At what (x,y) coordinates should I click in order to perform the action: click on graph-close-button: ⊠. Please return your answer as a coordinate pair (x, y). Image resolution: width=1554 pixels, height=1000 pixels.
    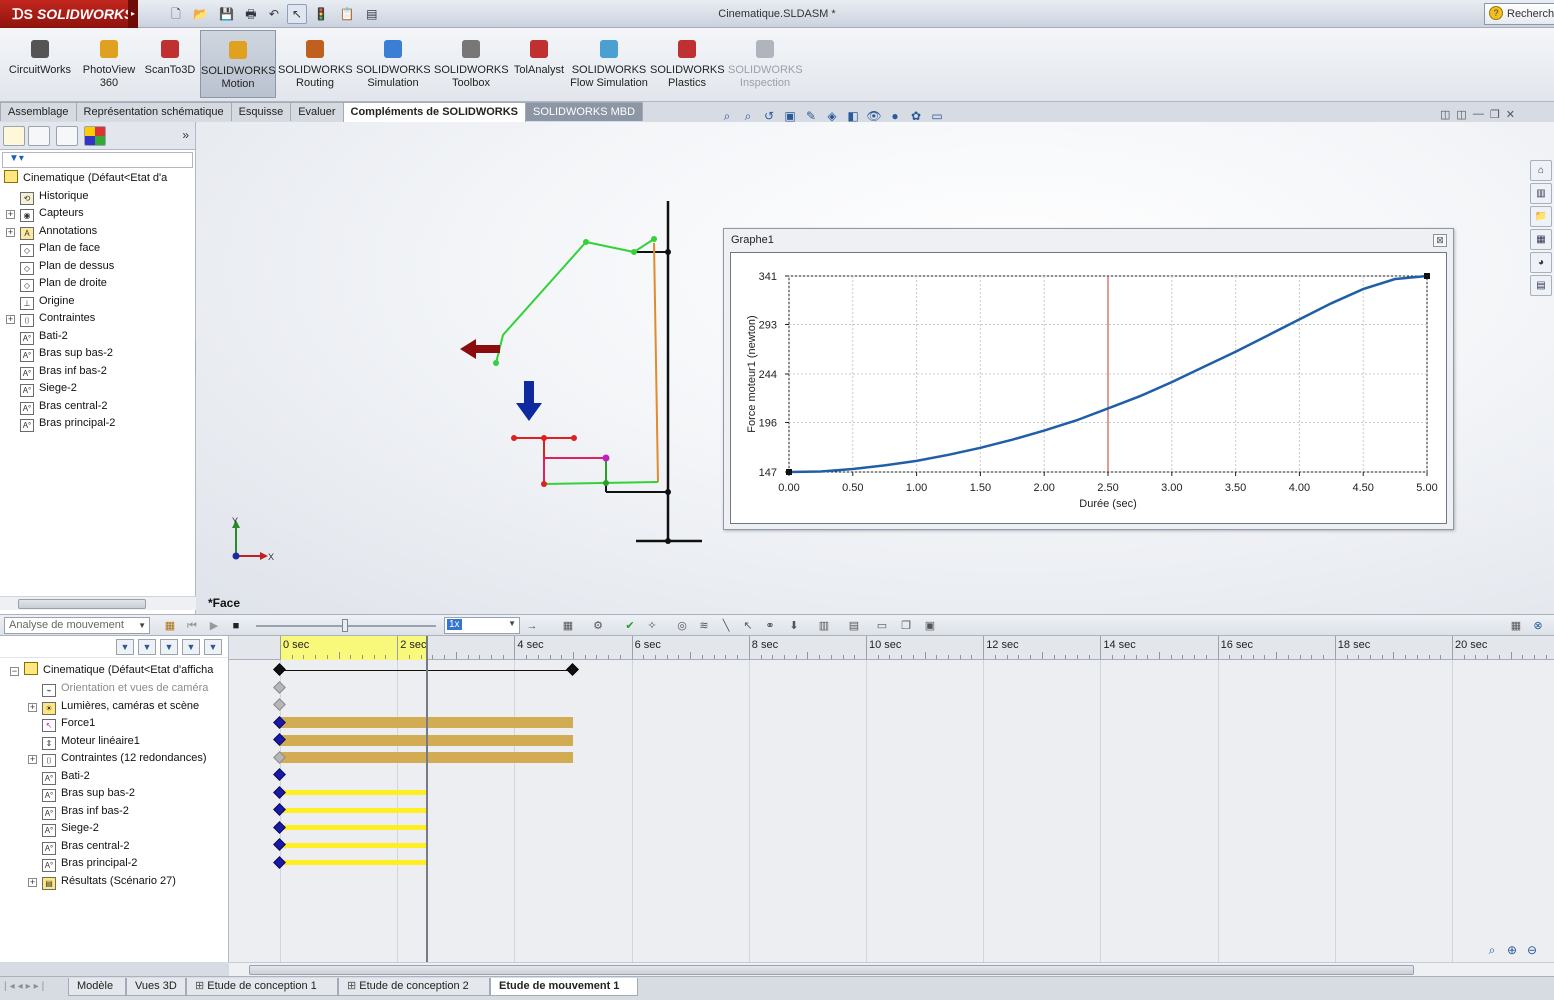
    Looking at the image, I should click on (1440, 240).